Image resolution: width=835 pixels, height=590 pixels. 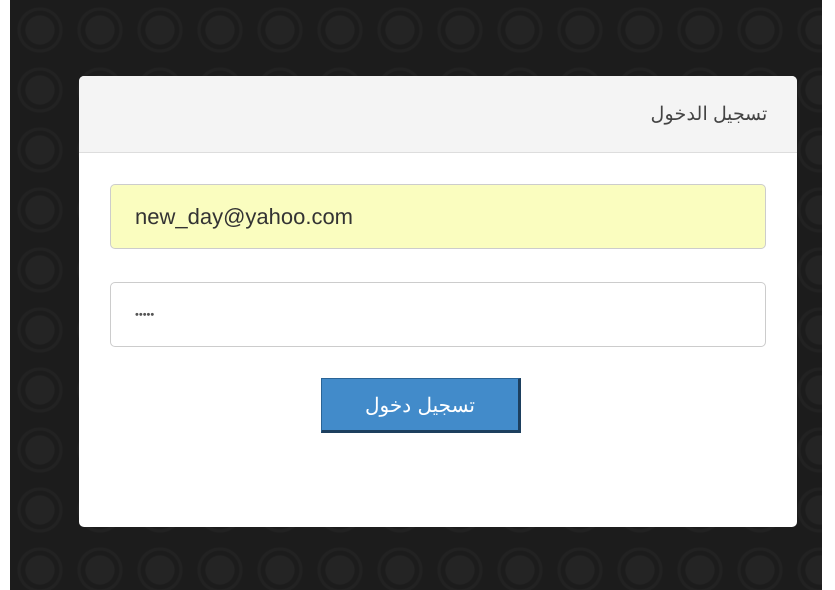 What do you see at coordinates (708, 114) in the screenshot?
I see `panel-title: تسجيل الدخول` at bounding box center [708, 114].